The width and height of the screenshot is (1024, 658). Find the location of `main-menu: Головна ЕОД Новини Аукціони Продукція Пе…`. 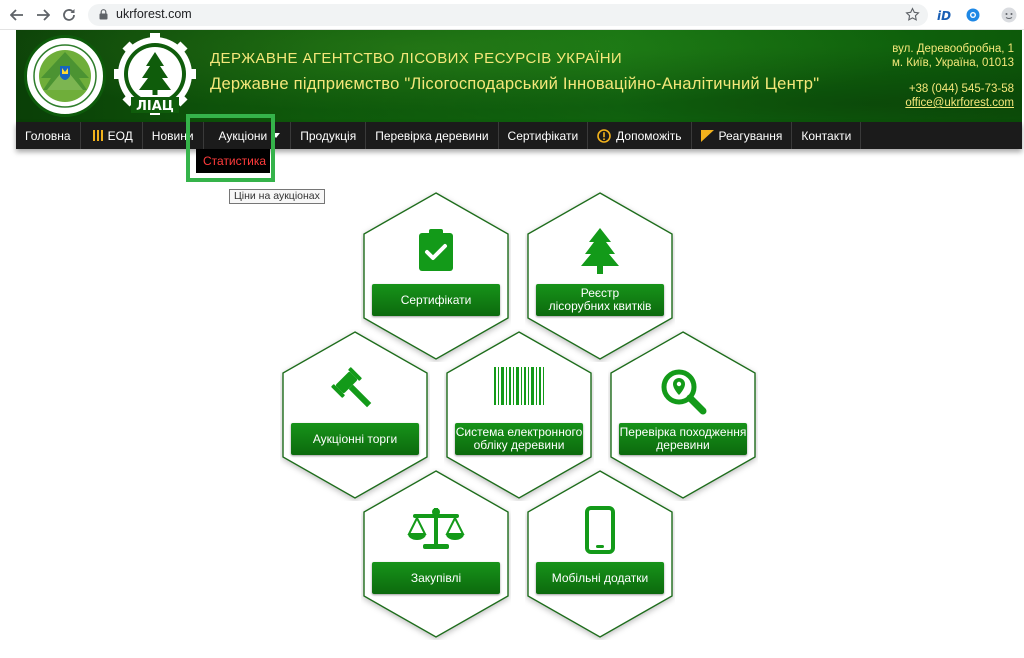

main-menu: Головна ЕОД Новини Аукціони Продукція Пе… is located at coordinates (519, 135).